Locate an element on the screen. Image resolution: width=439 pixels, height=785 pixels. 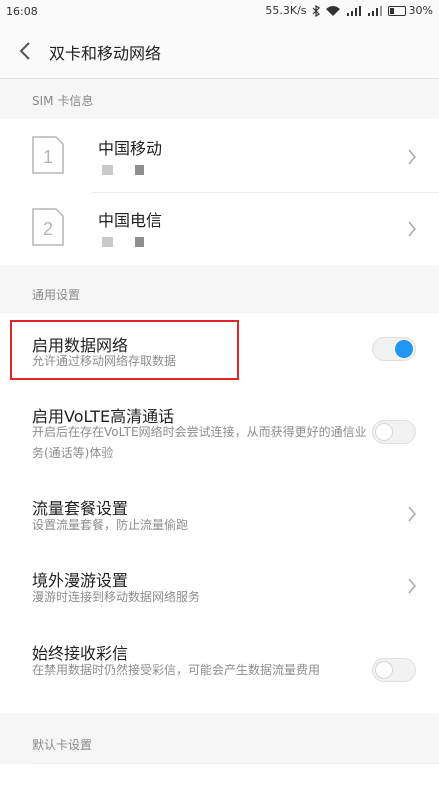
sim-1-number-blurred is located at coordinates (123, 170).